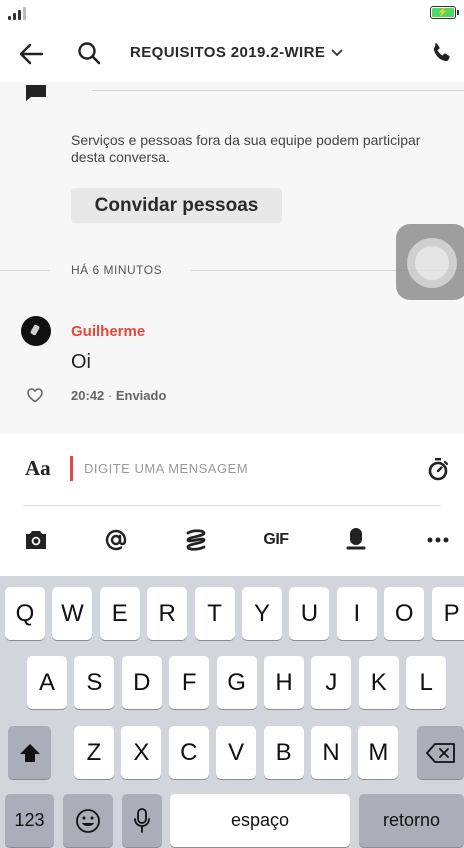  What do you see at coordinates (262, 613) in the screenshot?
I see `key-y: Y` at bounding box center [262, 613].